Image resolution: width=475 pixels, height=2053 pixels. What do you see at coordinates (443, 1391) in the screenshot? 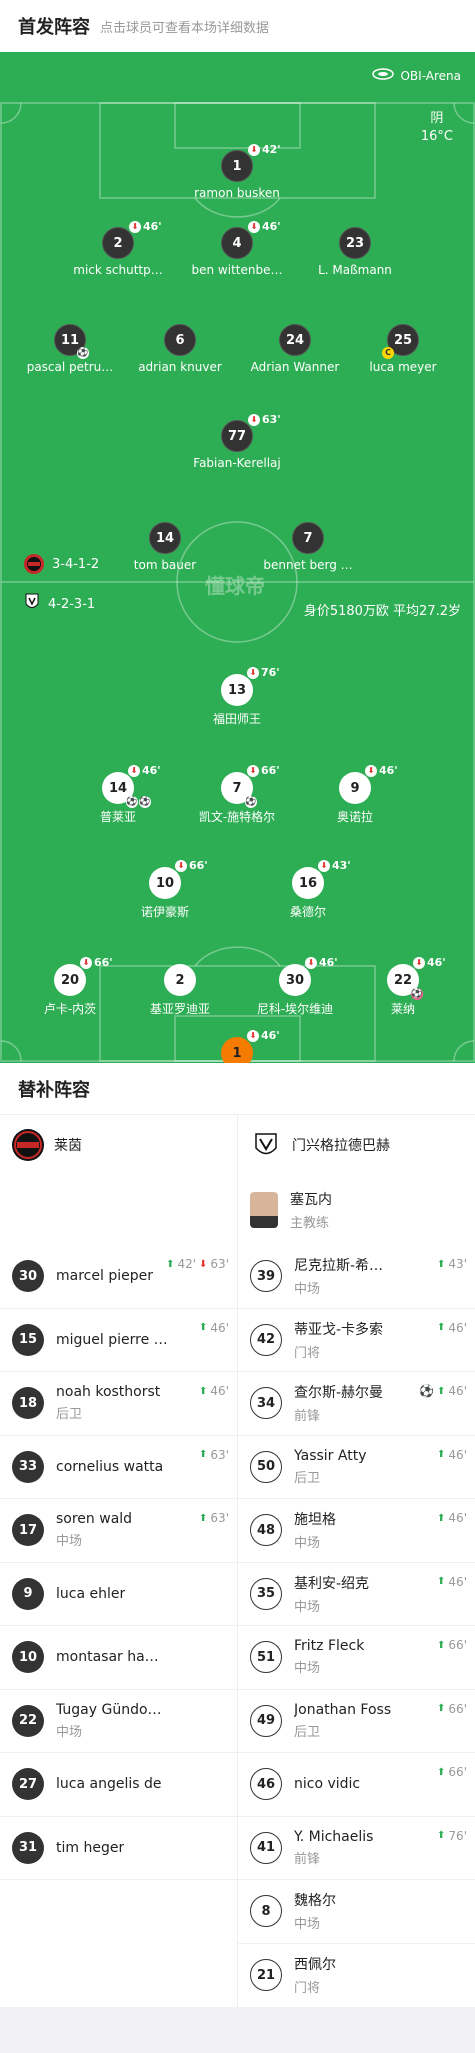
I see `sub-events: ⚽ ⬆ 46'` at bounding box center [443, 1391].